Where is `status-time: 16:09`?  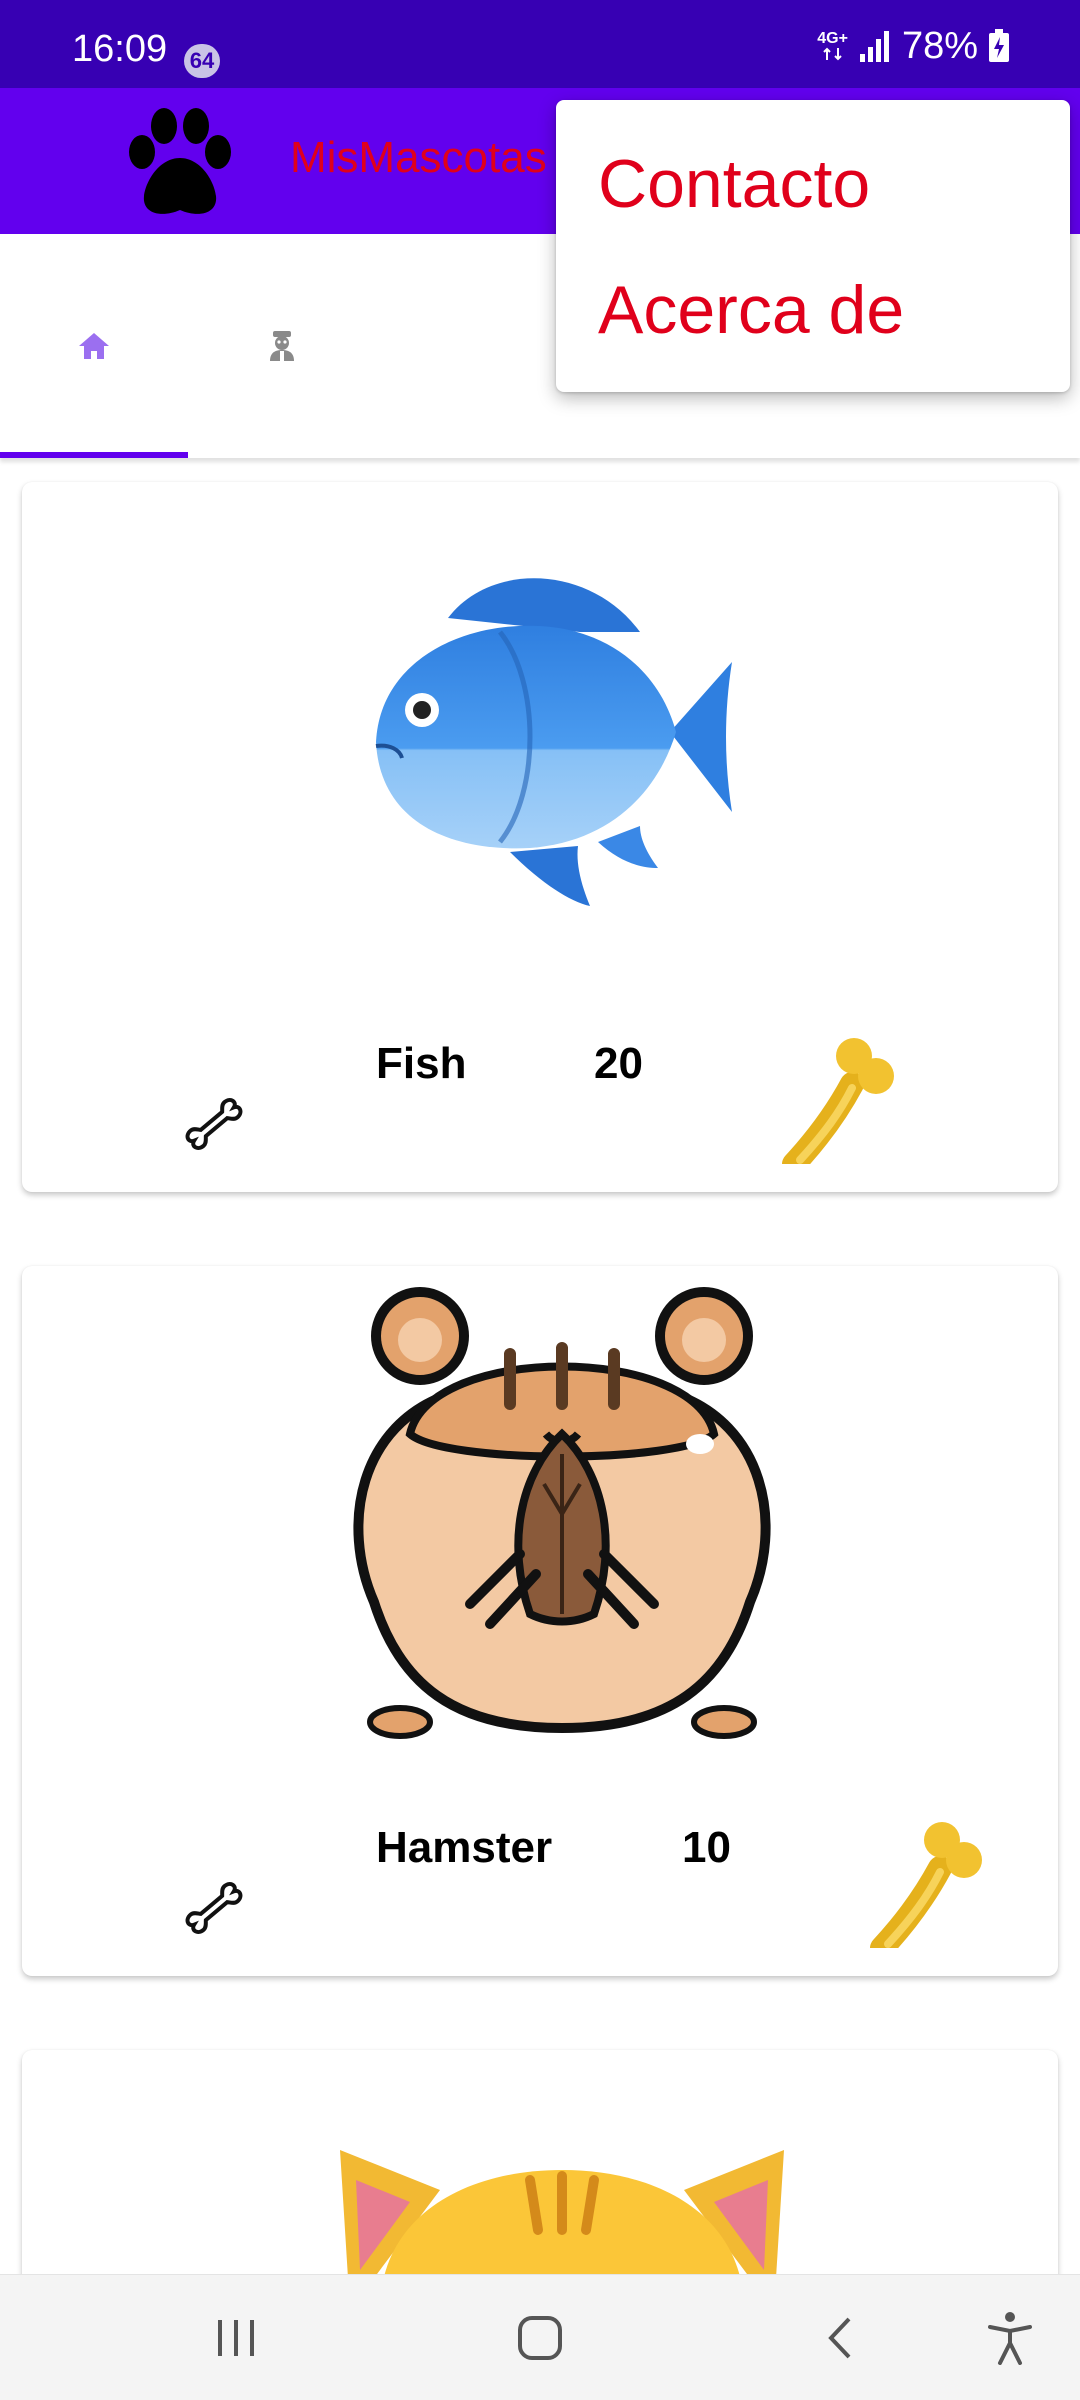 status-time: 16:09 is located at coordinates (120, 49).